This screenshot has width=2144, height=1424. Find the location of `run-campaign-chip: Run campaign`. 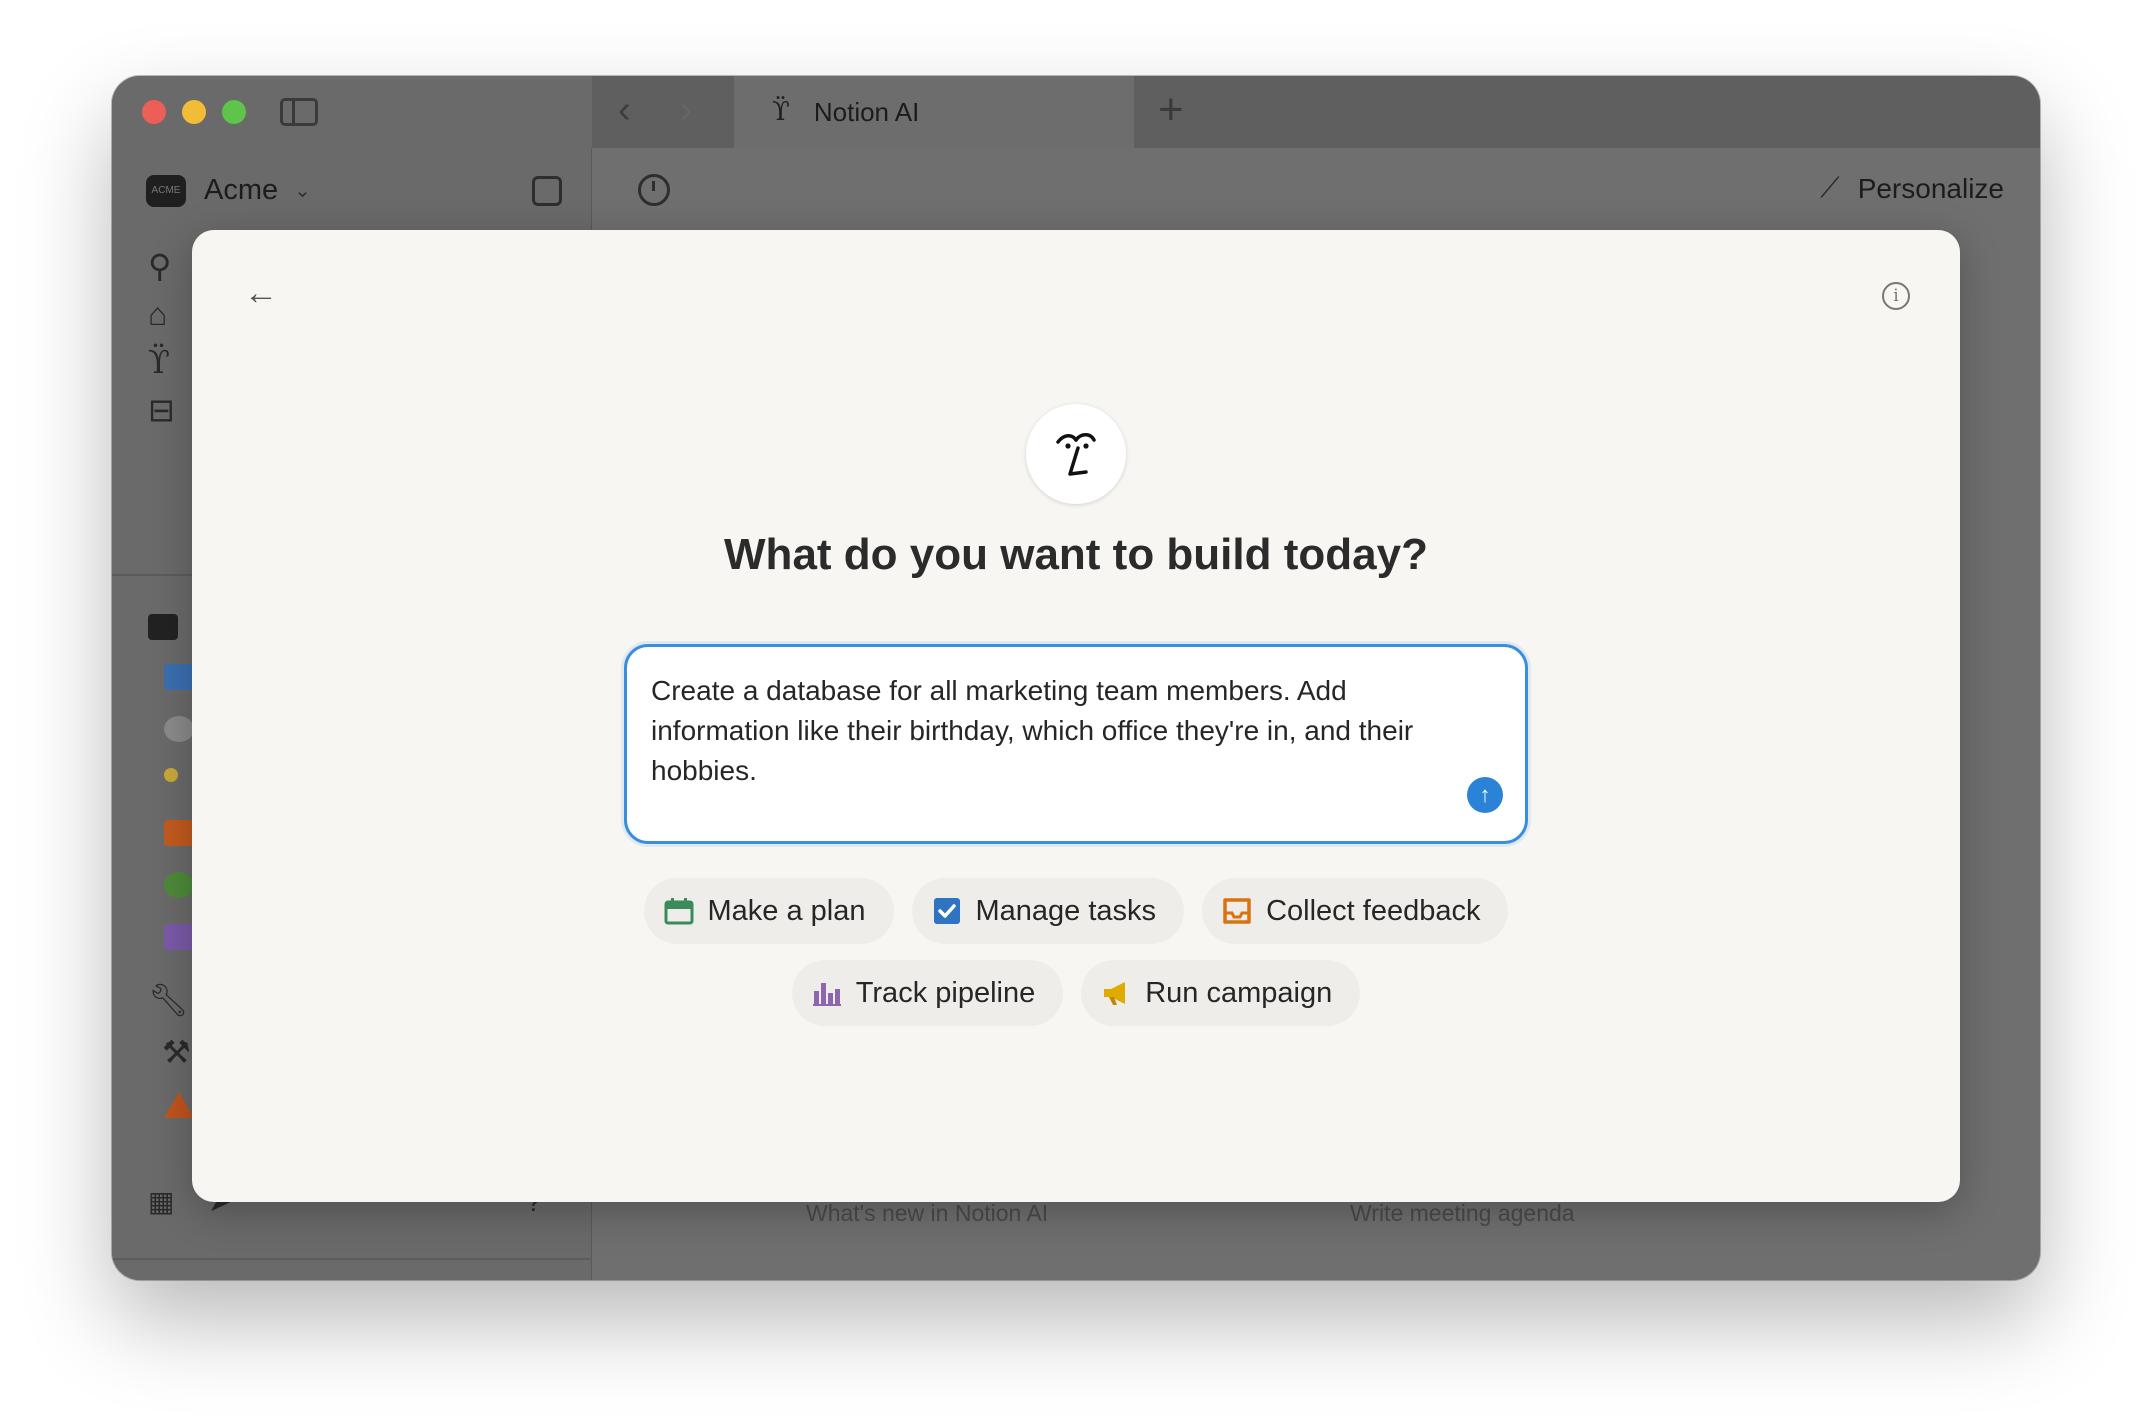

run-campaign-chip: Run campaign is located at coordinates (1221, 993).